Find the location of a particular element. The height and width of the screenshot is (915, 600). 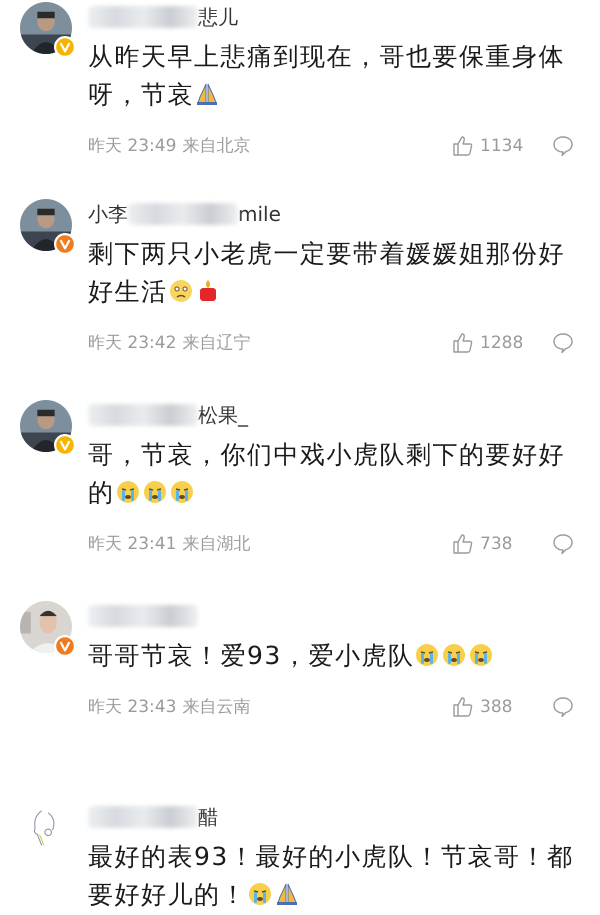

worried-face-icon is located at coordinates (181, 291).